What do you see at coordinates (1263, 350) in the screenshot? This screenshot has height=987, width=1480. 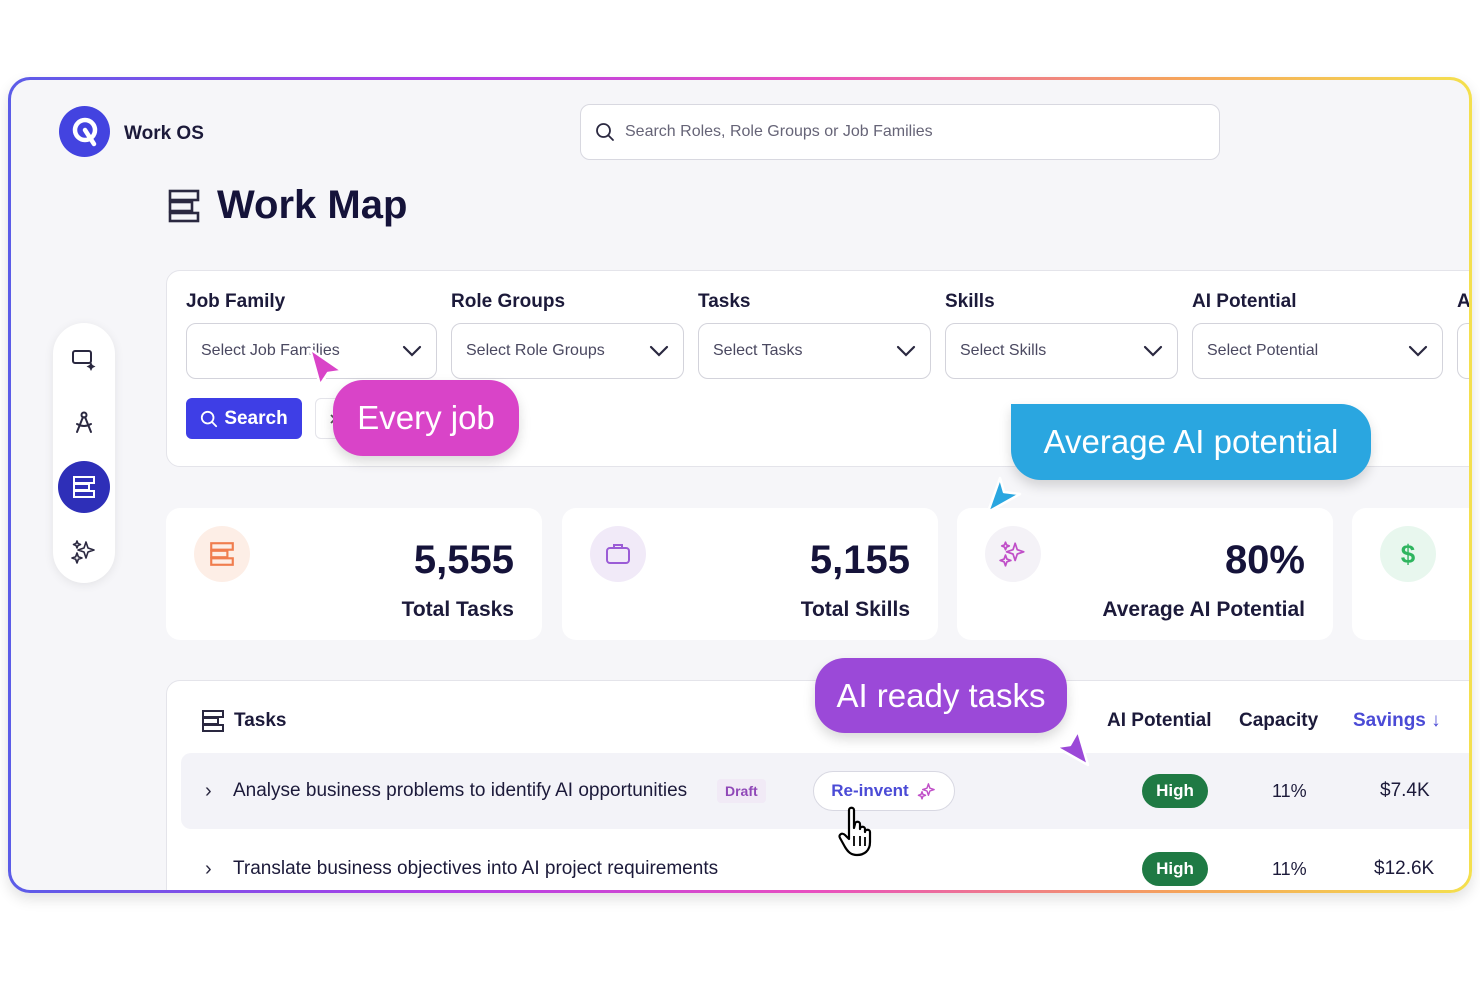 I see `select-placeholder: Select Potential` at bounding box center [1263, 350].